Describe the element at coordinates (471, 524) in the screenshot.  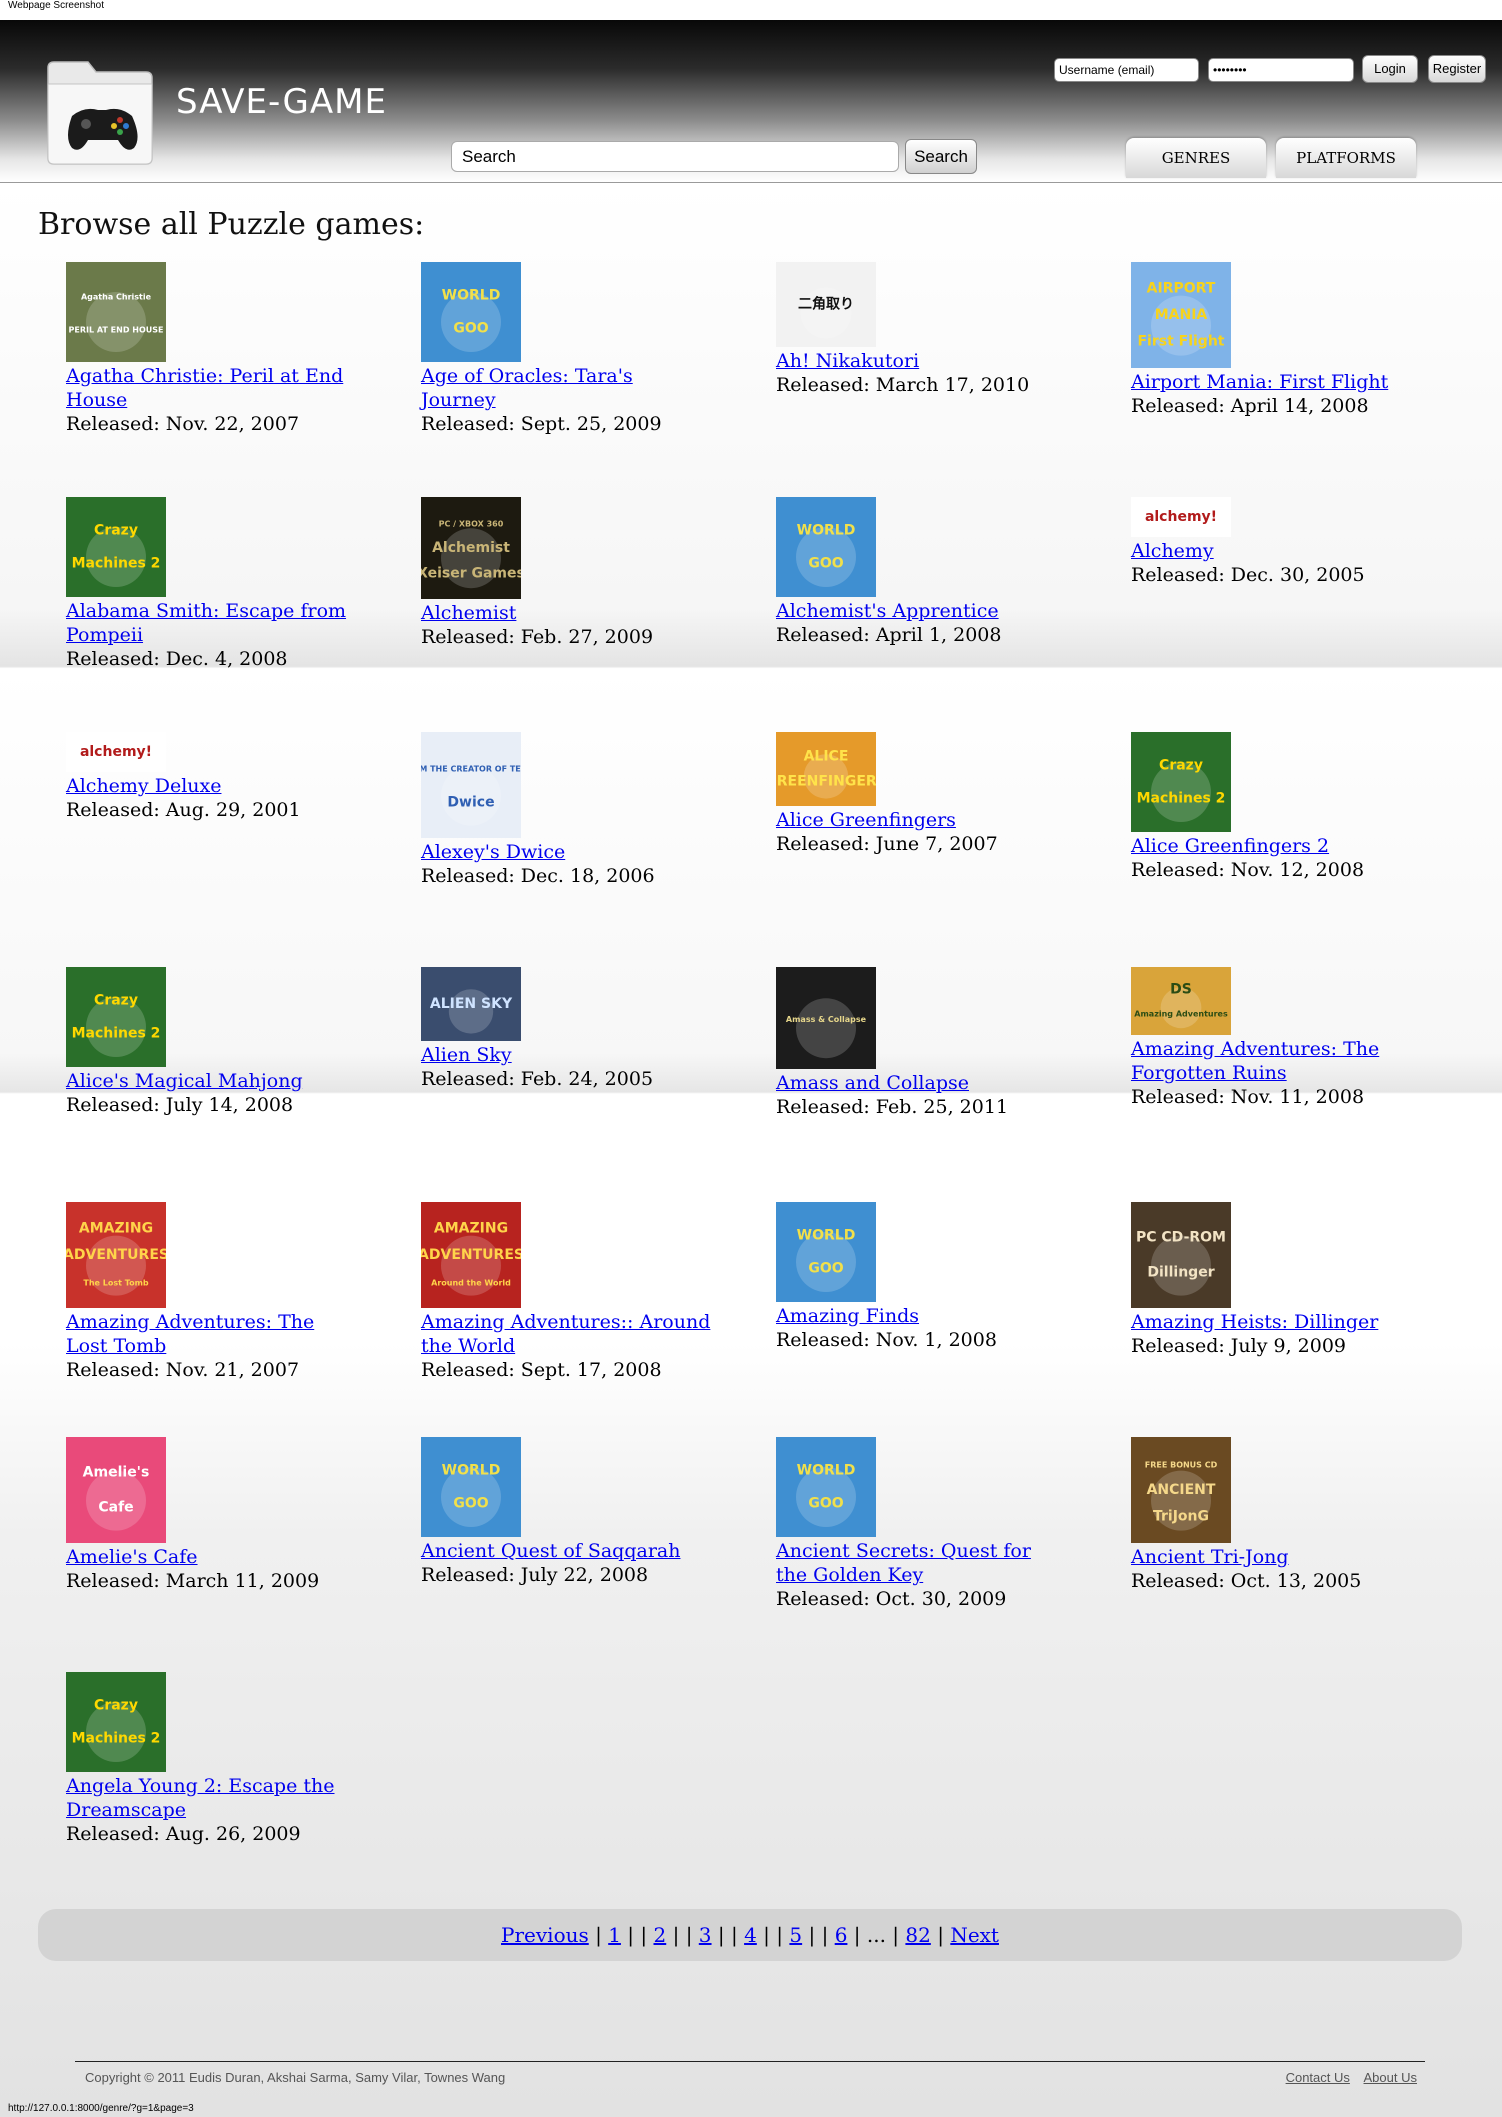
I see `cover-art-text: PC / XBOX 360` at that location.